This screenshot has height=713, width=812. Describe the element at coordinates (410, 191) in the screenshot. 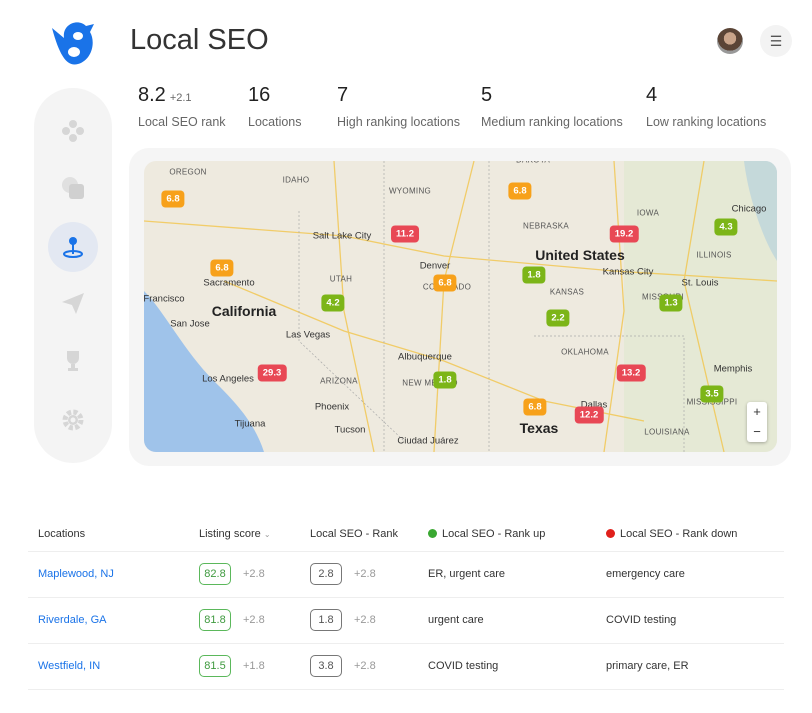

I see `map-label: WYOMING` at that location.